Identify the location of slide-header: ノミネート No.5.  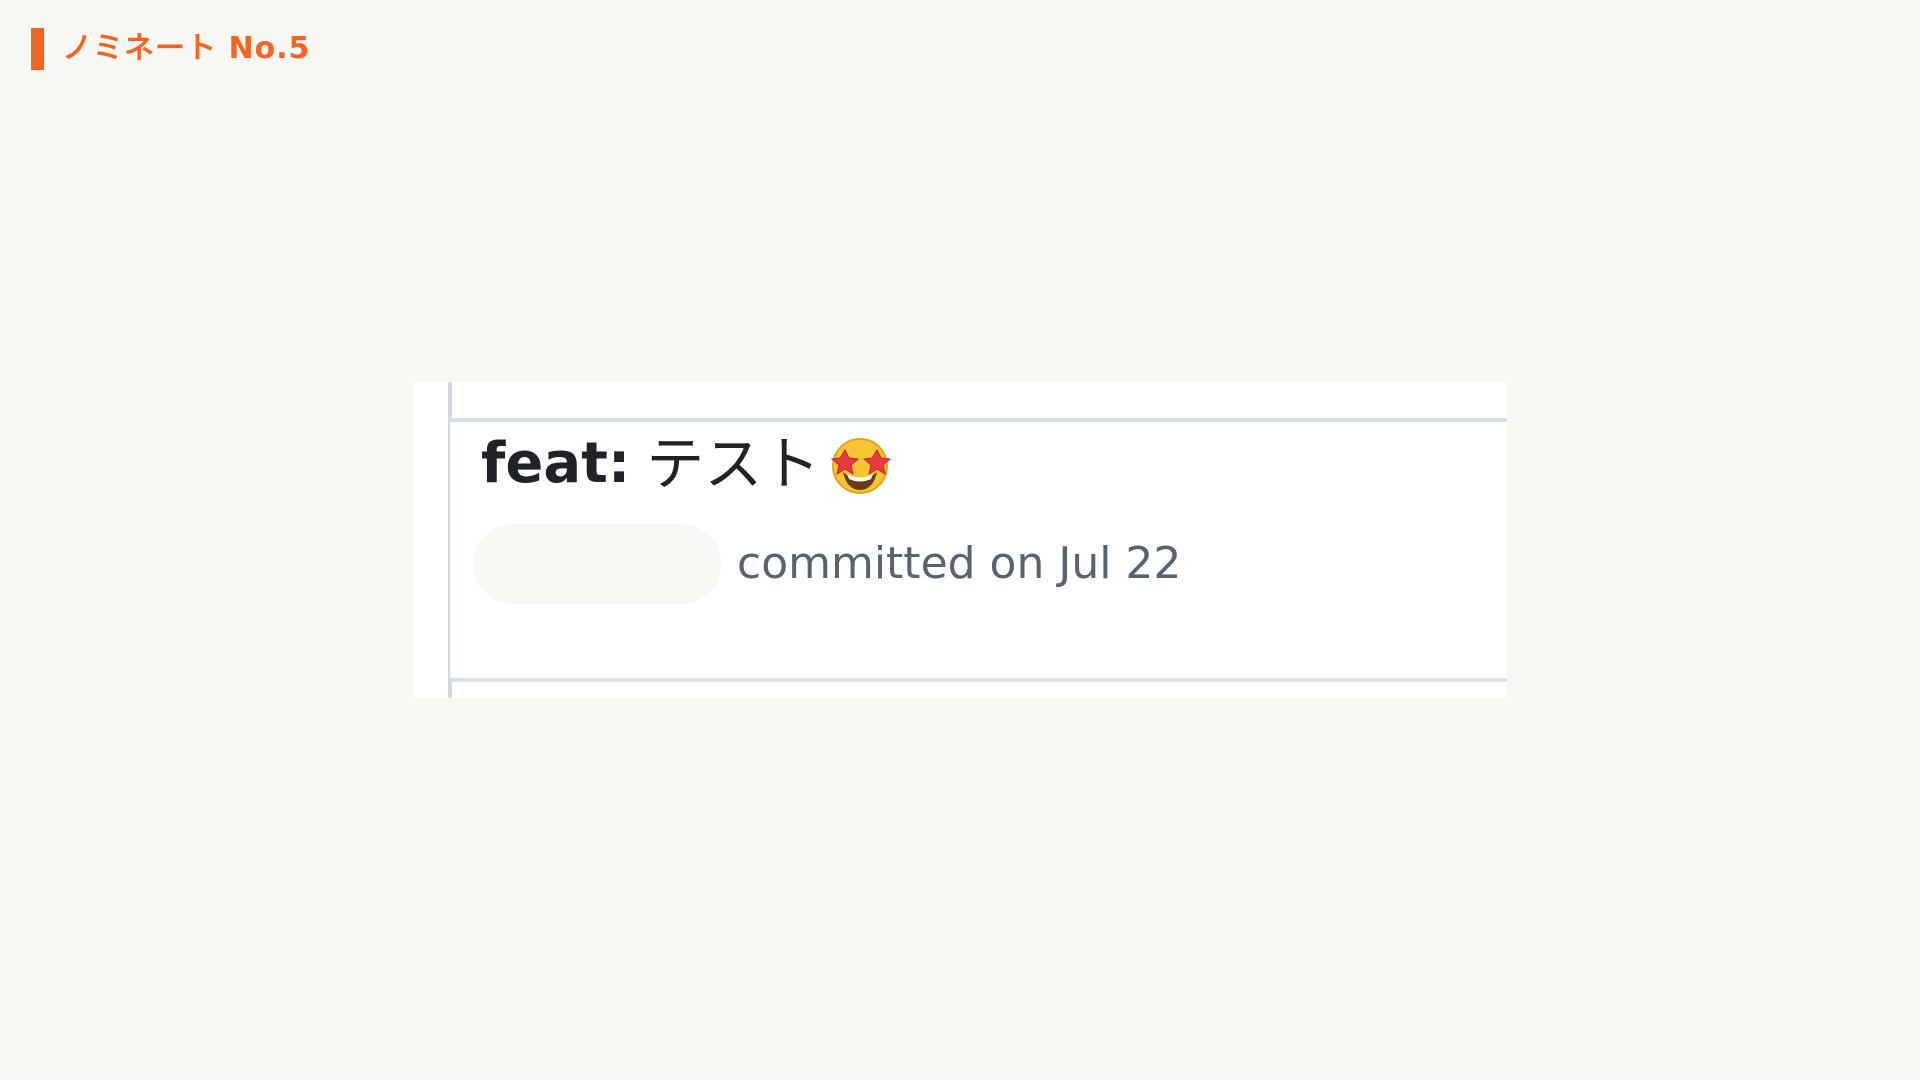
(170, 49).